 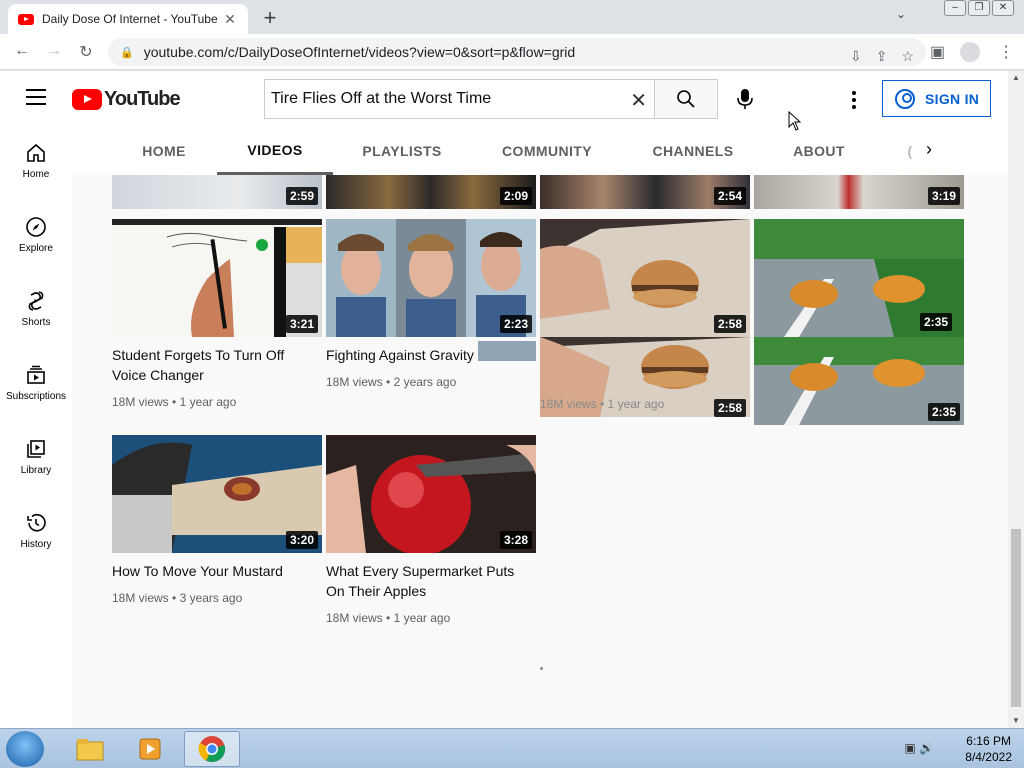 What do you see at coordinates (795, 121) in the screenshot?
I see `mouse-cursor-icon` at bounding box center [795, 121].